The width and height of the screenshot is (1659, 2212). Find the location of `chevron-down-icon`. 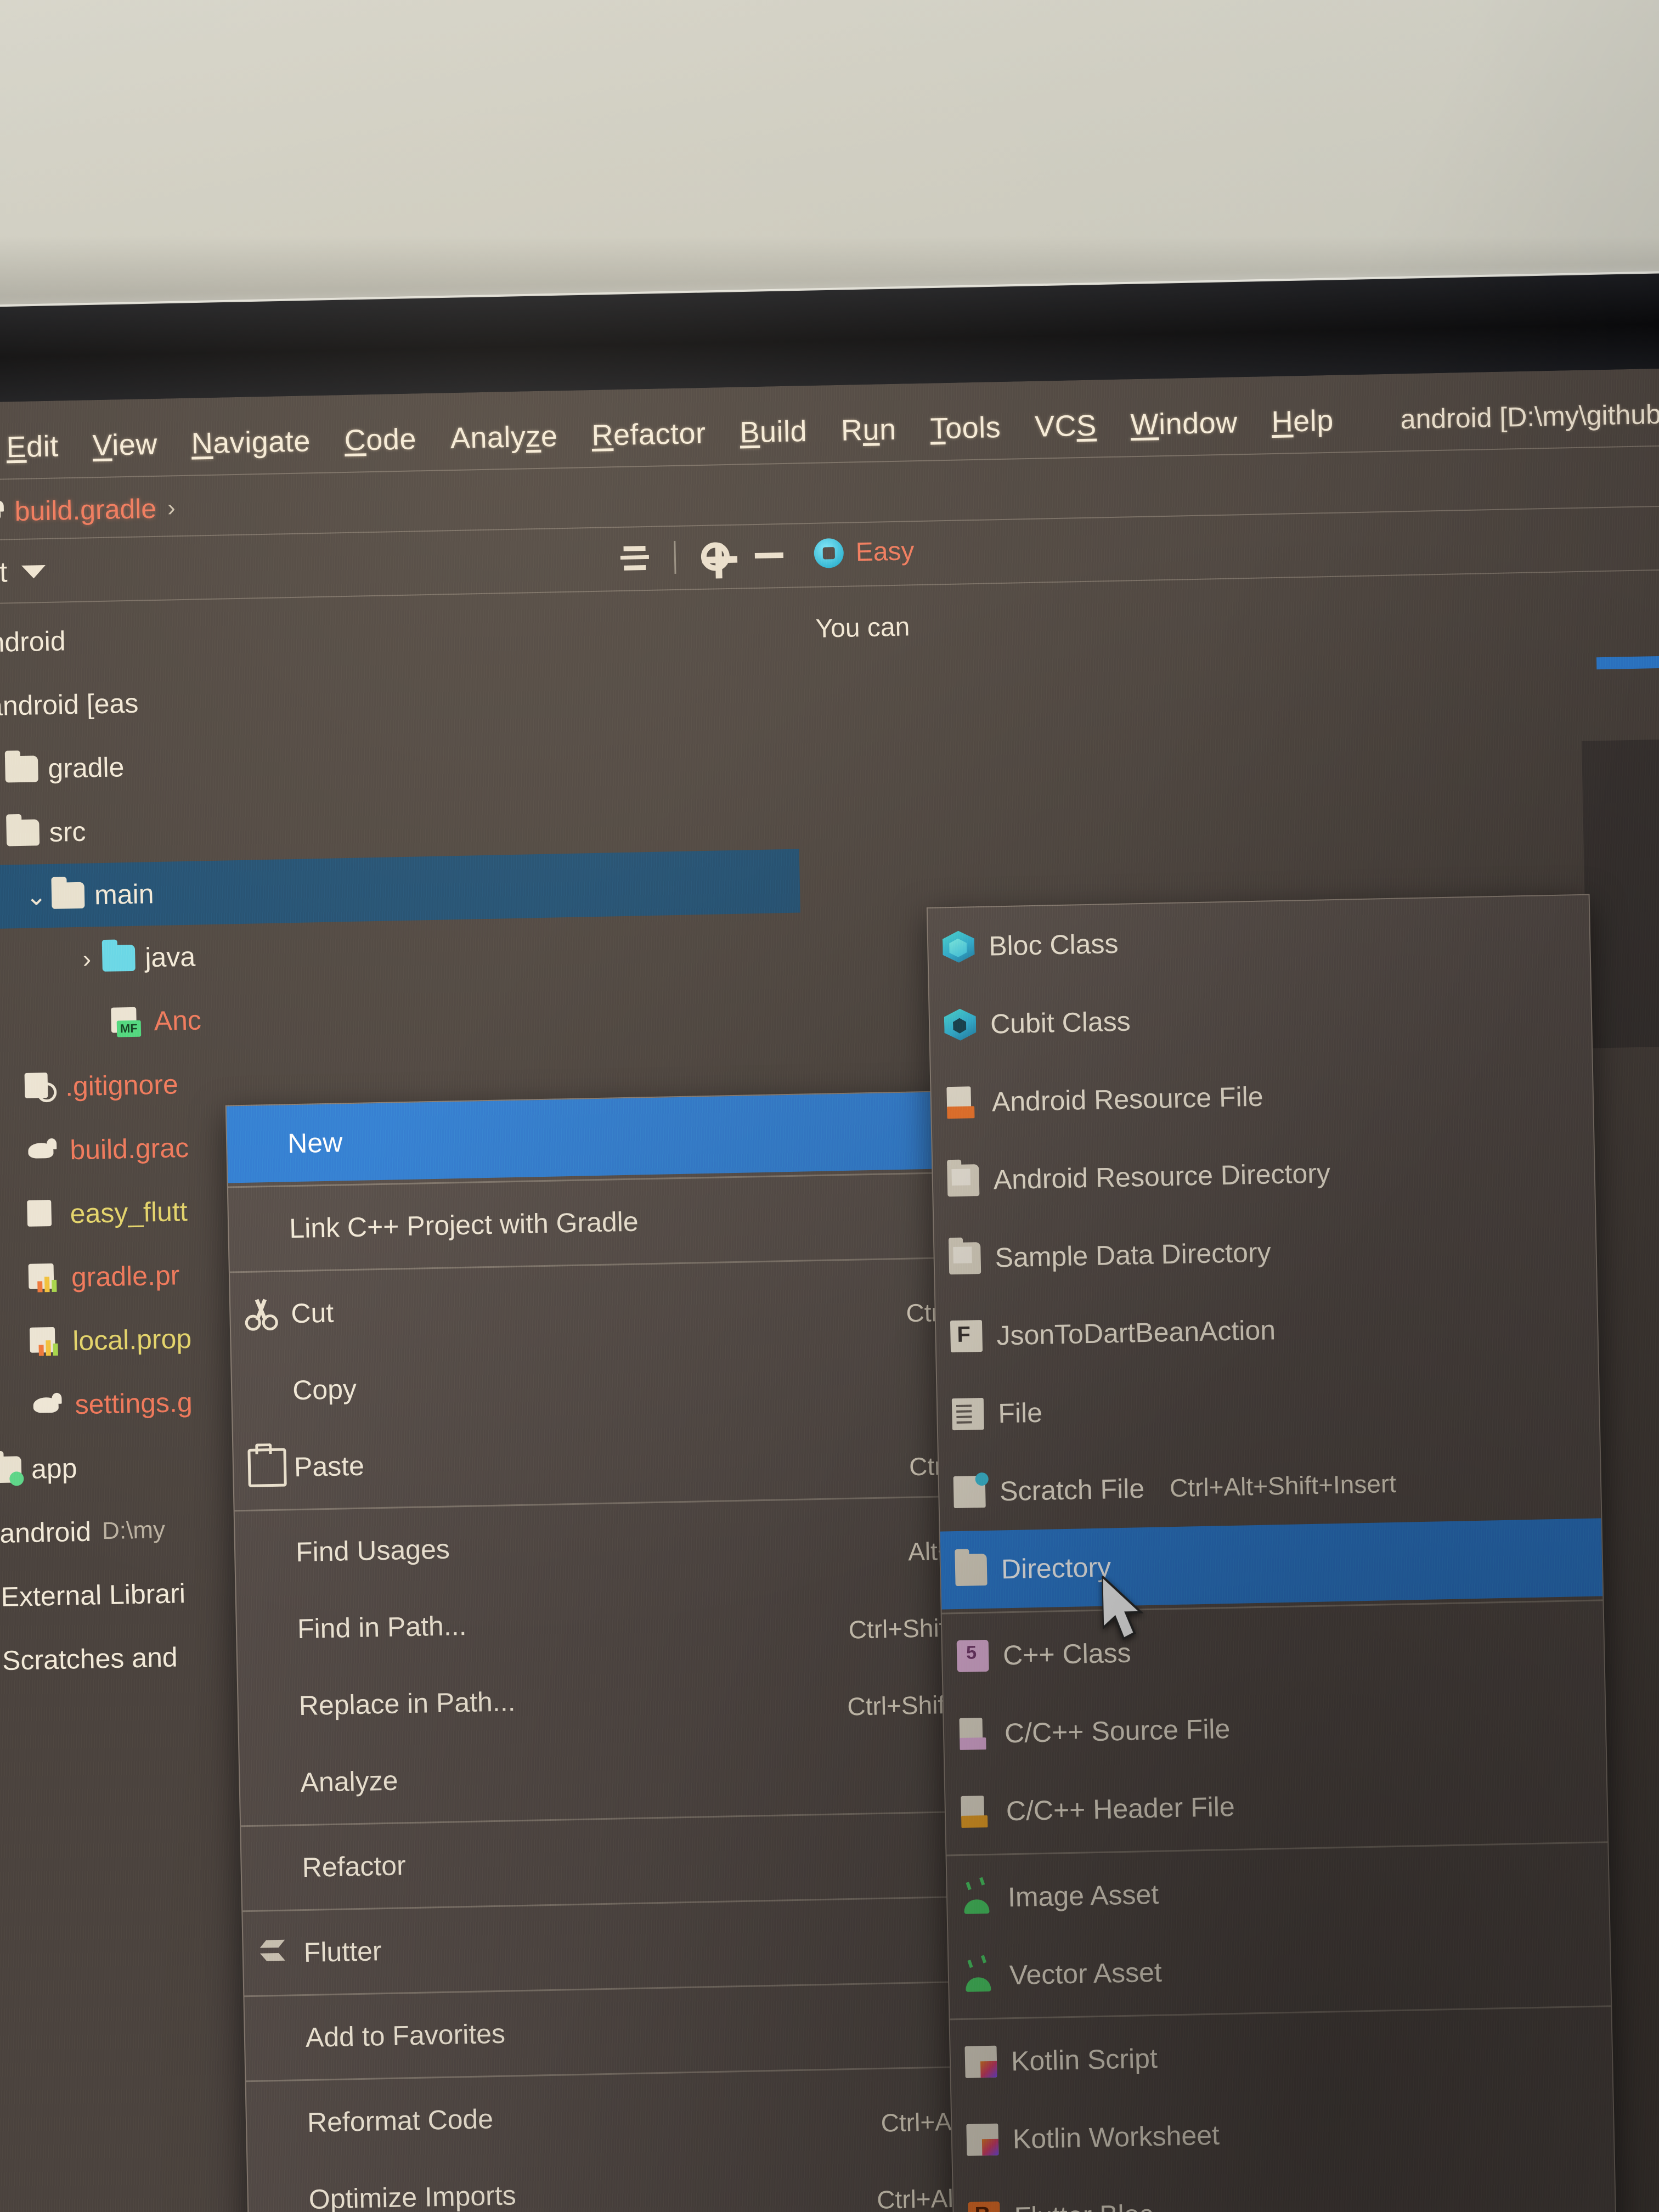

chevron-down-icon is located at coordinates (33, 572).